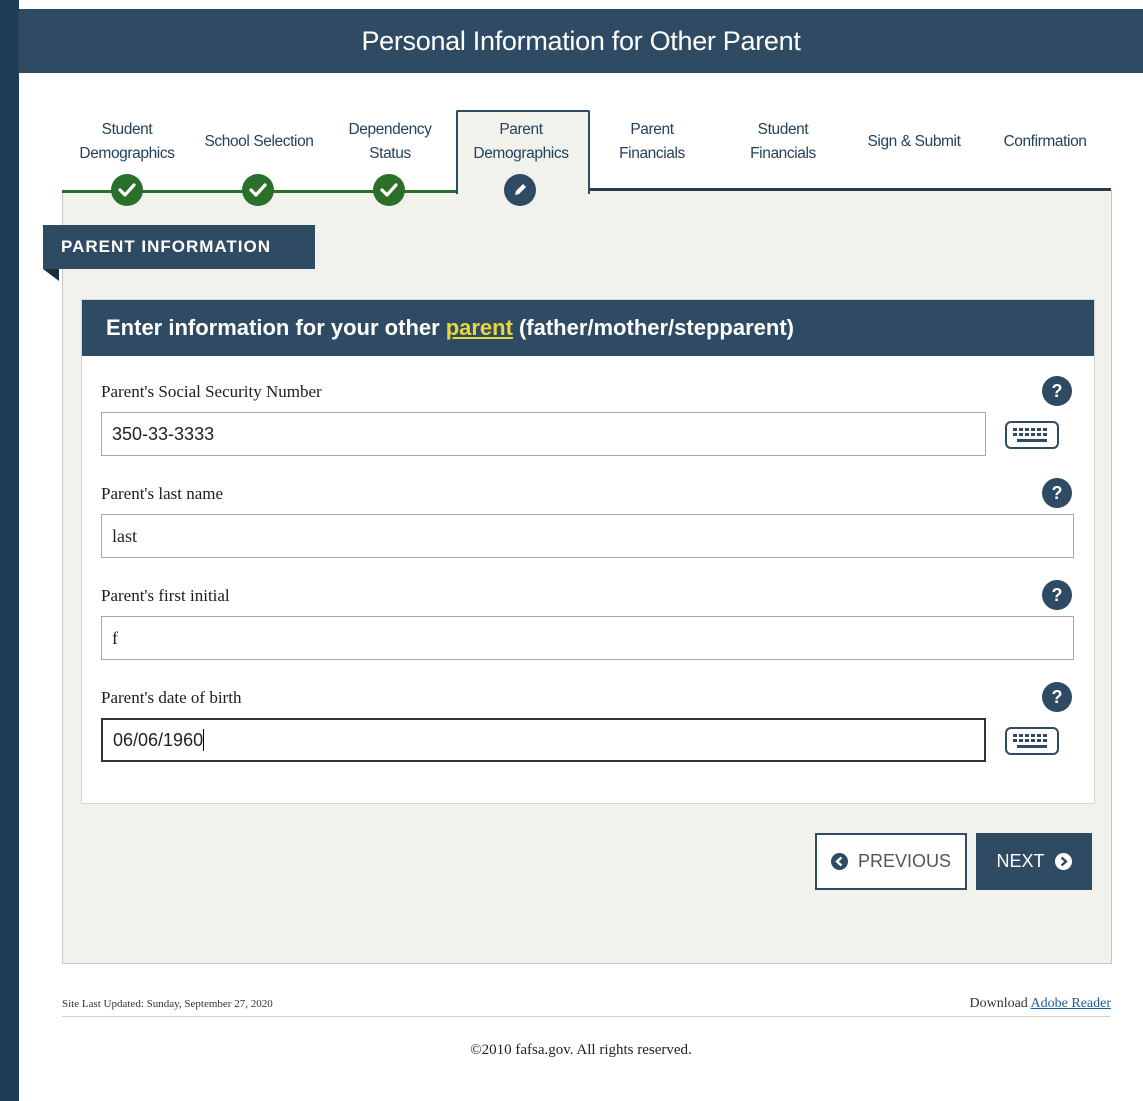 The image size is (1143, 1101). Describe the element at coordinates (1020, 861) in the screenshot. I see `next-label: NEXT` at that location.